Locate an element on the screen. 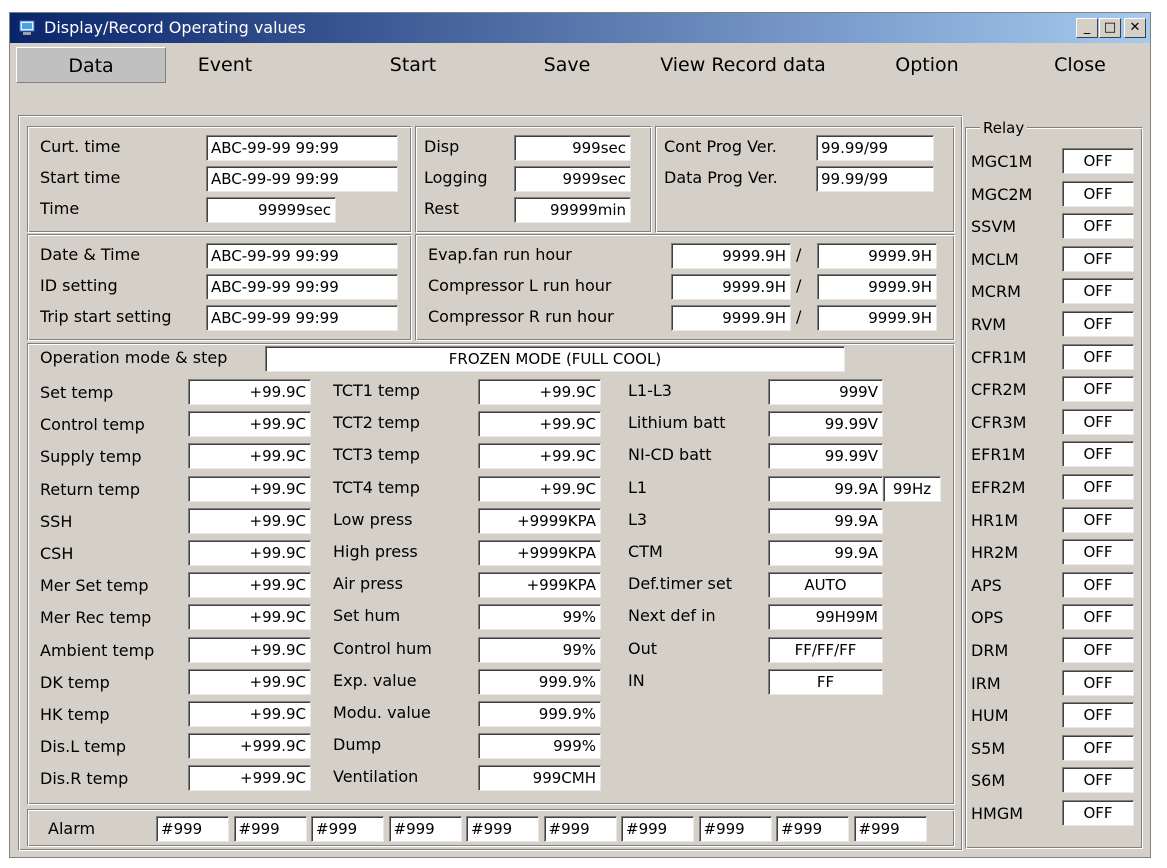 The width and height of the screenshot is (1167, 868). menu-view-record-button: View Record data is located at coordinates (743, 65).